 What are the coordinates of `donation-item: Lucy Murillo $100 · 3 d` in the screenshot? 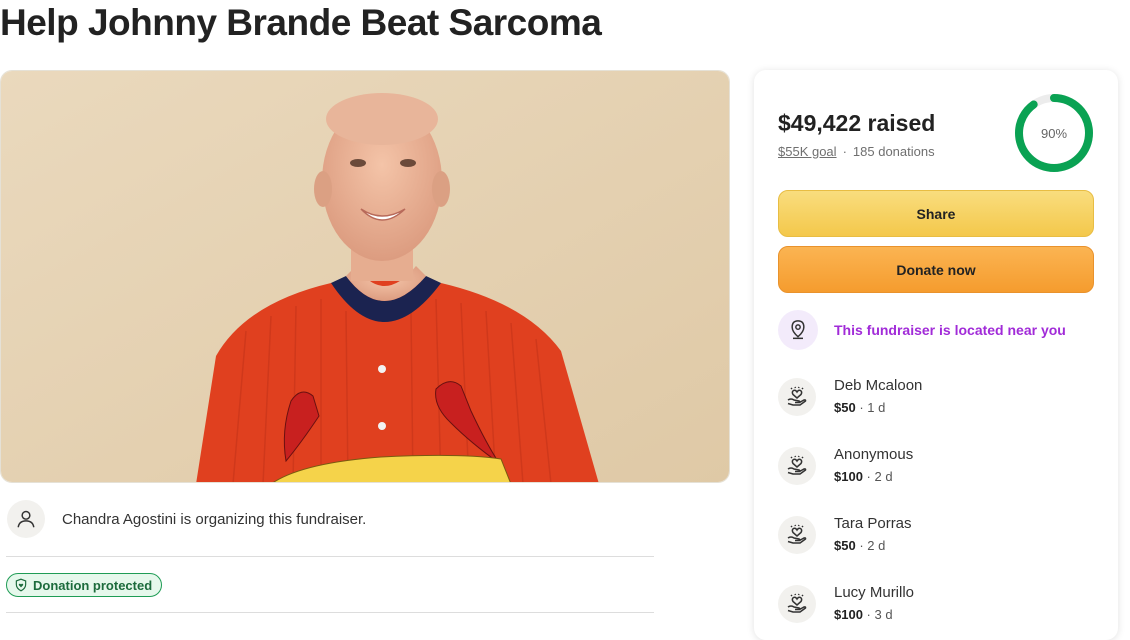 It's located at (846, 604).